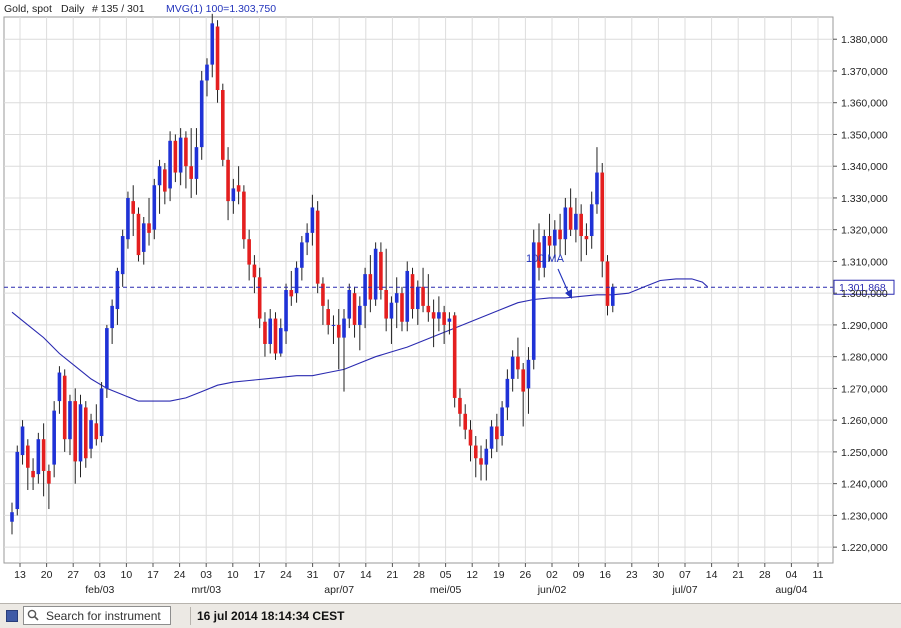  I want to click on x-month-label: jul/07, so click(684, 590).